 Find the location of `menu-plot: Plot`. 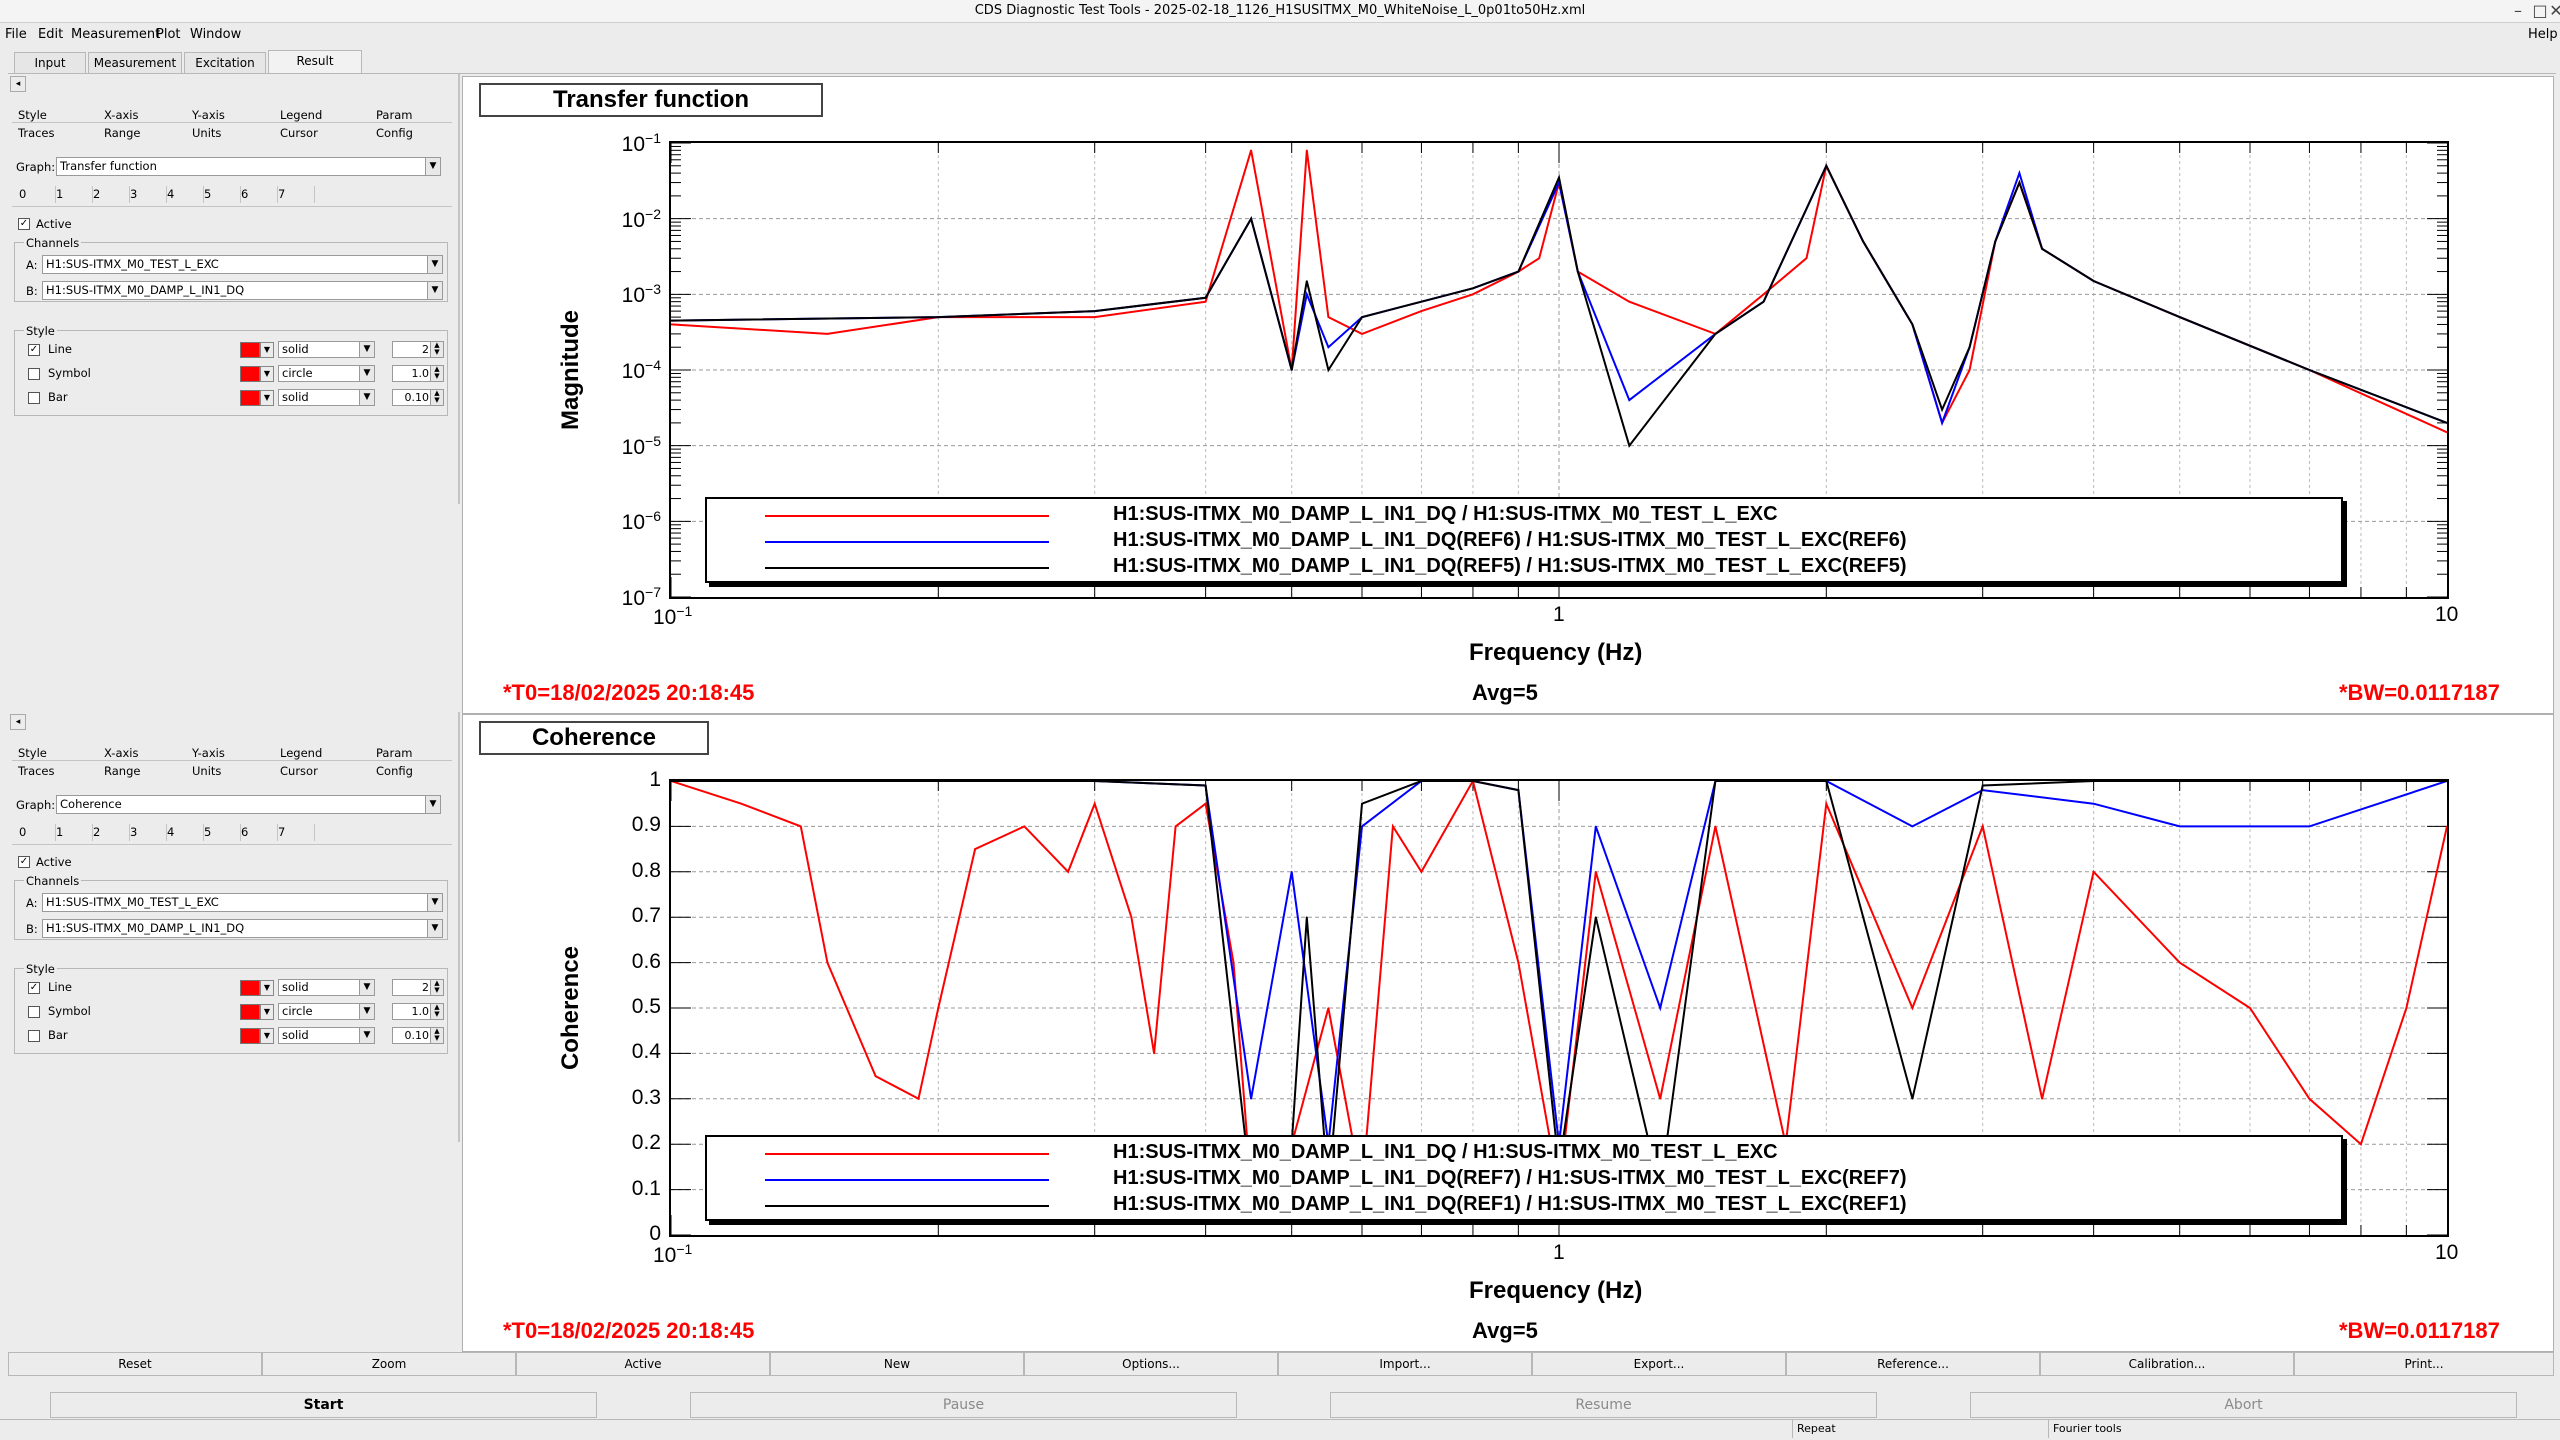

menu-plot: Plot is located at coordinates (168, 34).